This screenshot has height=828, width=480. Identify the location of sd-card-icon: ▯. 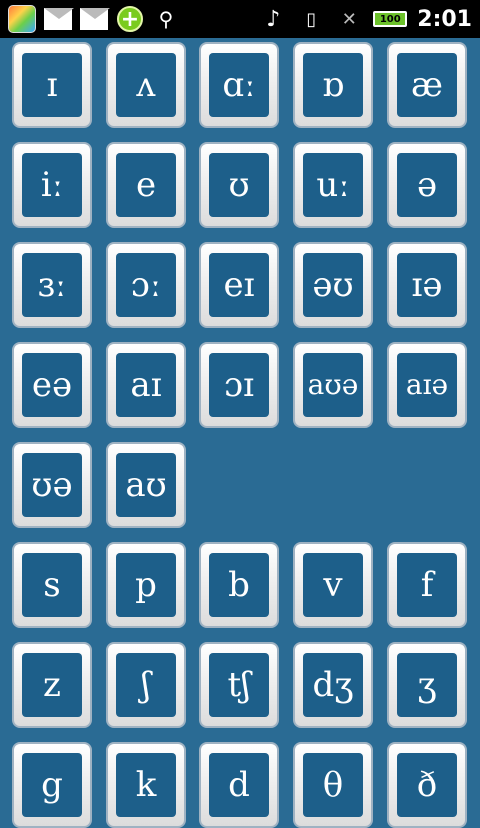
(311, 19).